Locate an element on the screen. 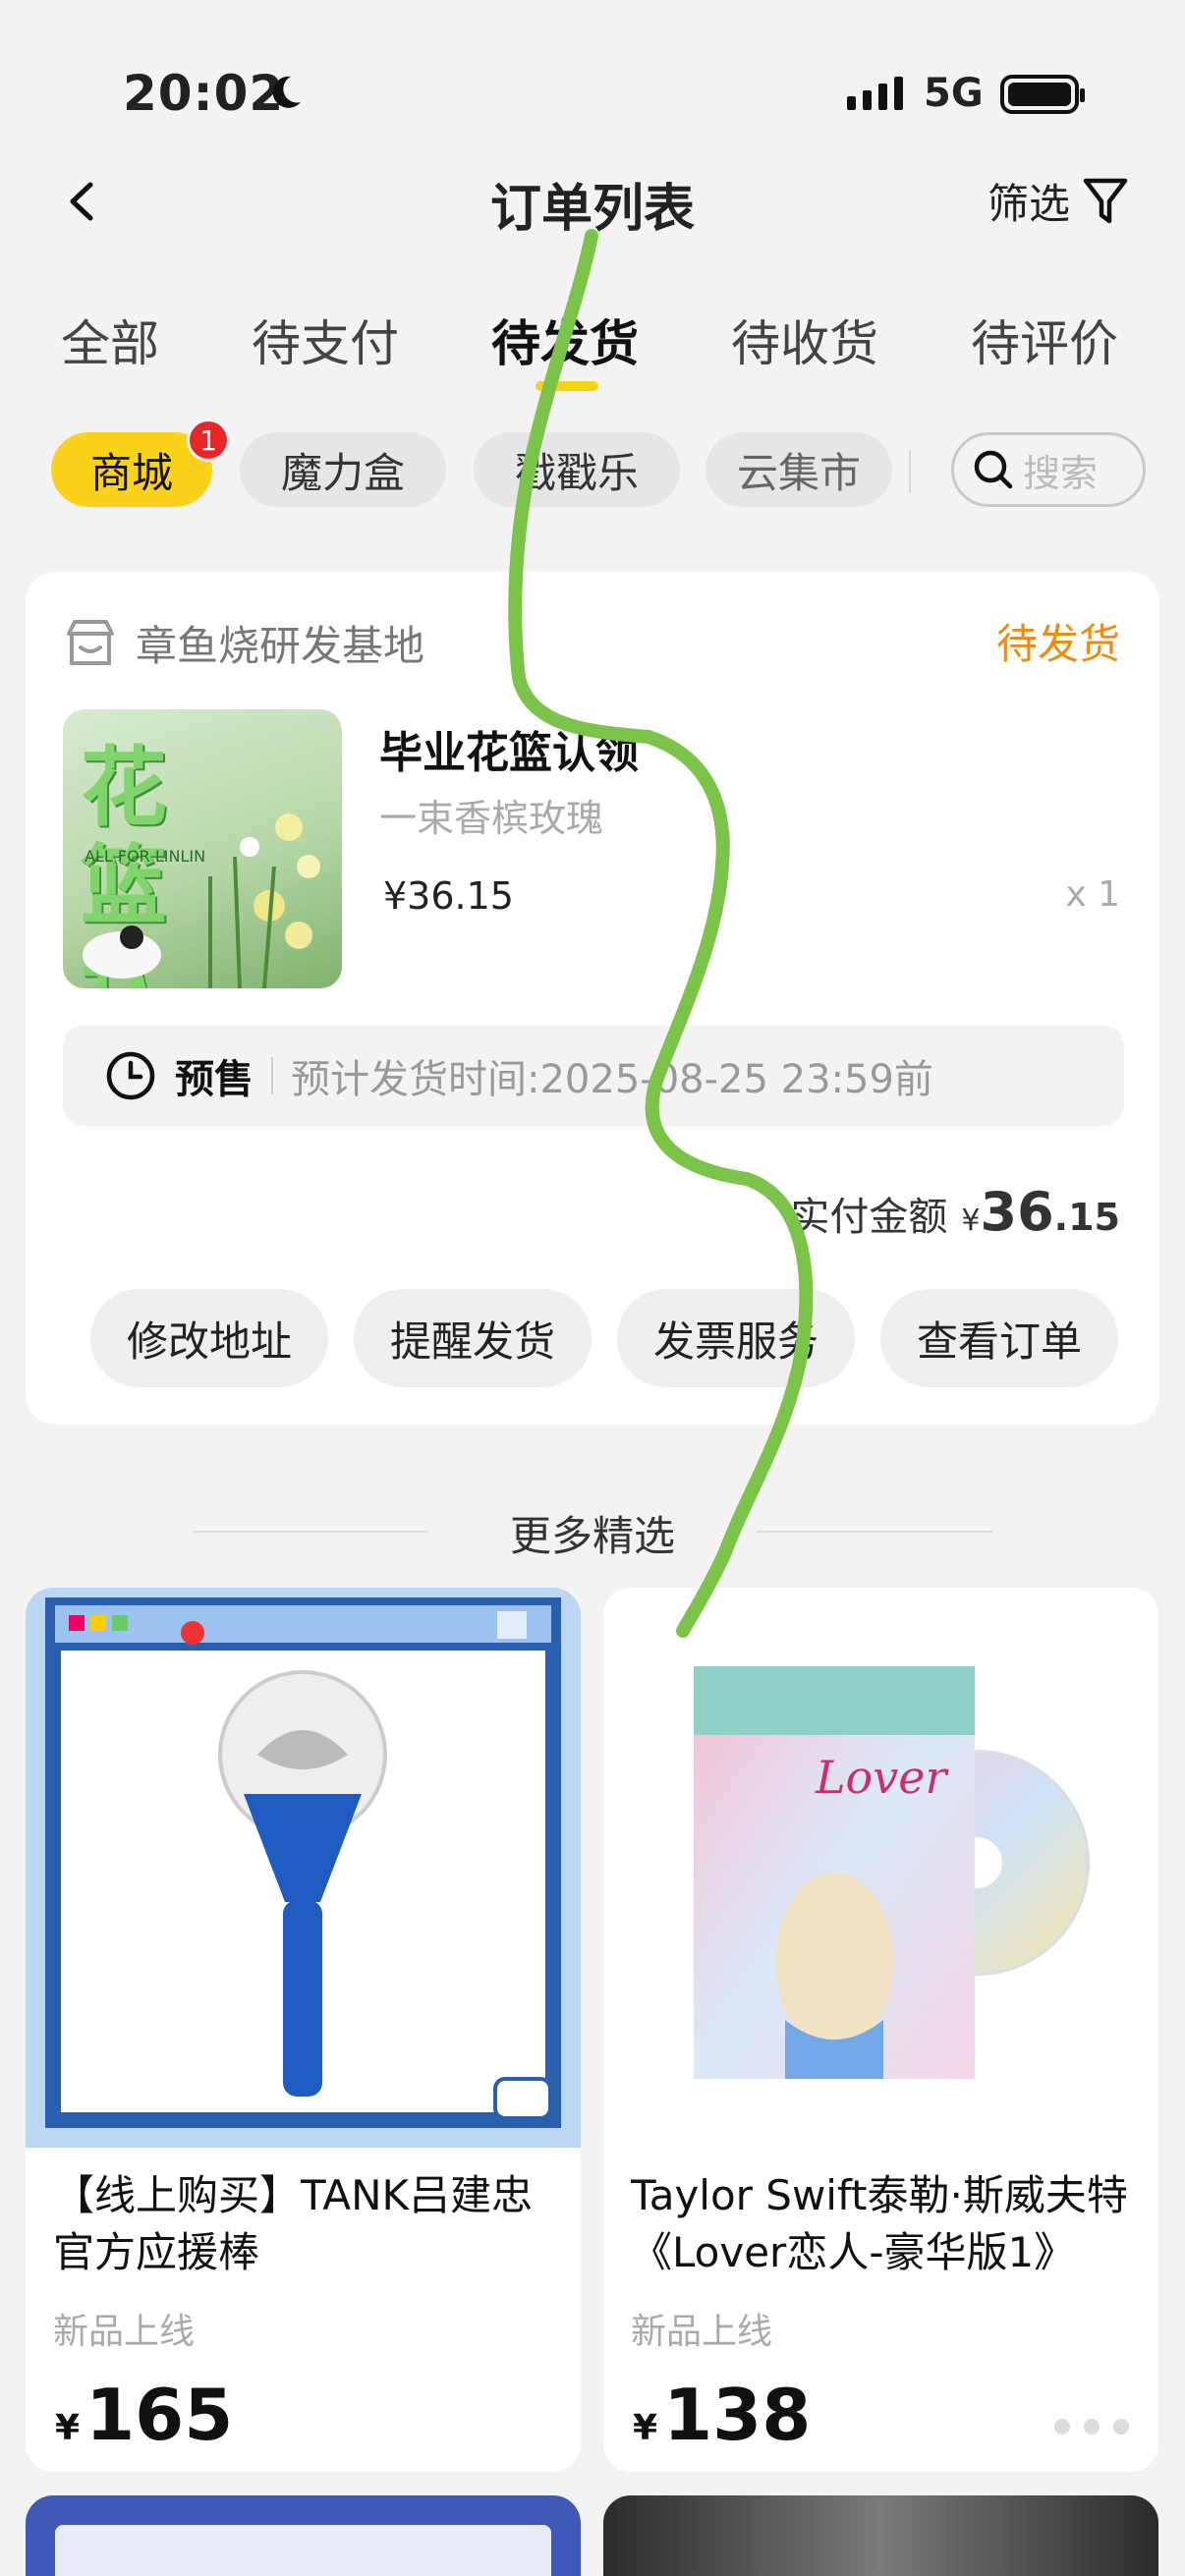 The image size is (1185, 2576). album-script-text: Lover is located at coordinates (881, 1777).